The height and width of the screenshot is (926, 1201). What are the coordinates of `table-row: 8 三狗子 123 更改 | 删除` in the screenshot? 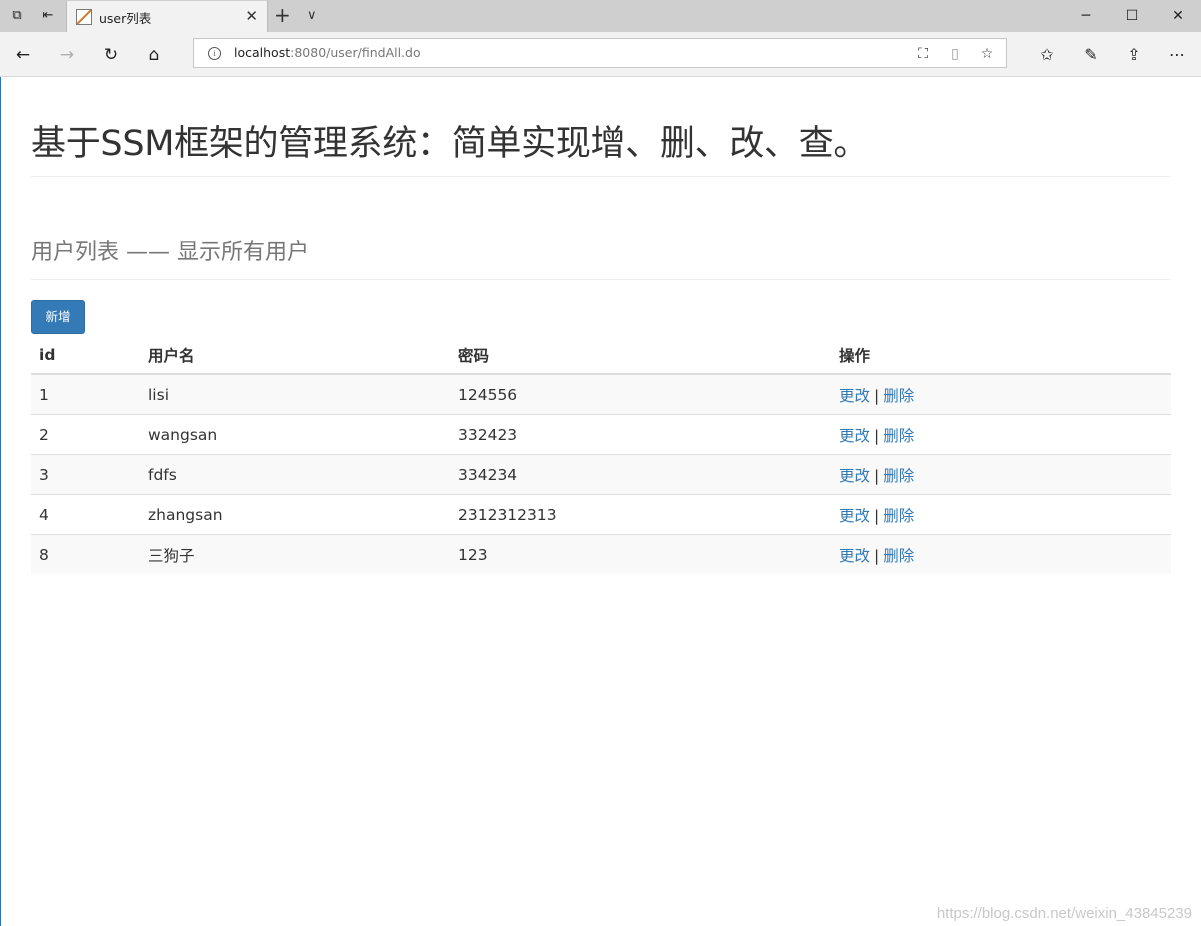 It's located at (601, 554).